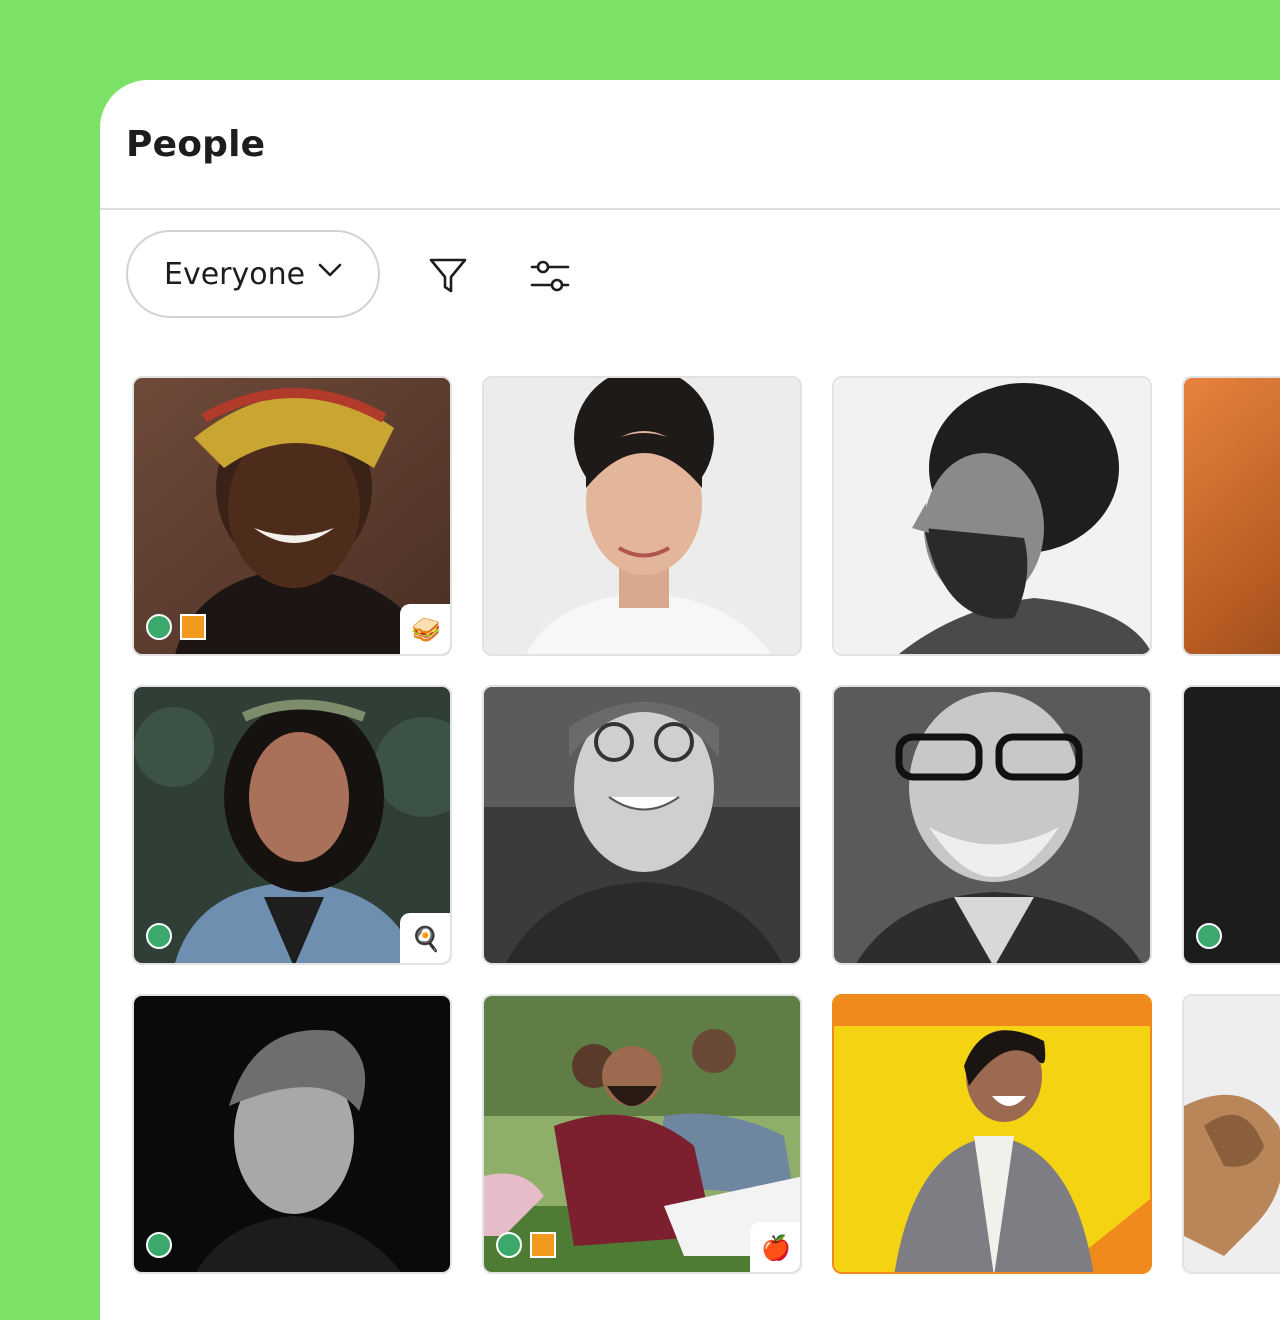 This screenshot has width=1280, height=1320. What do you see at coordinates (196, 144) in the screenshot?
I see `page-title: People` at bounding box center [196, 144].